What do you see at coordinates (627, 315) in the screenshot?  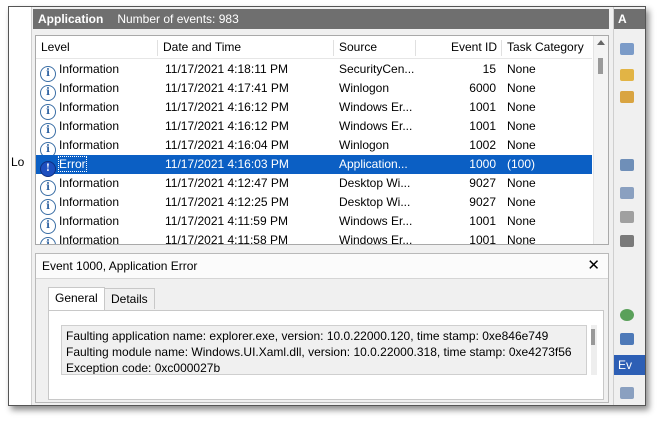 I see `refresh-icon` at bounding box center [627, 315].